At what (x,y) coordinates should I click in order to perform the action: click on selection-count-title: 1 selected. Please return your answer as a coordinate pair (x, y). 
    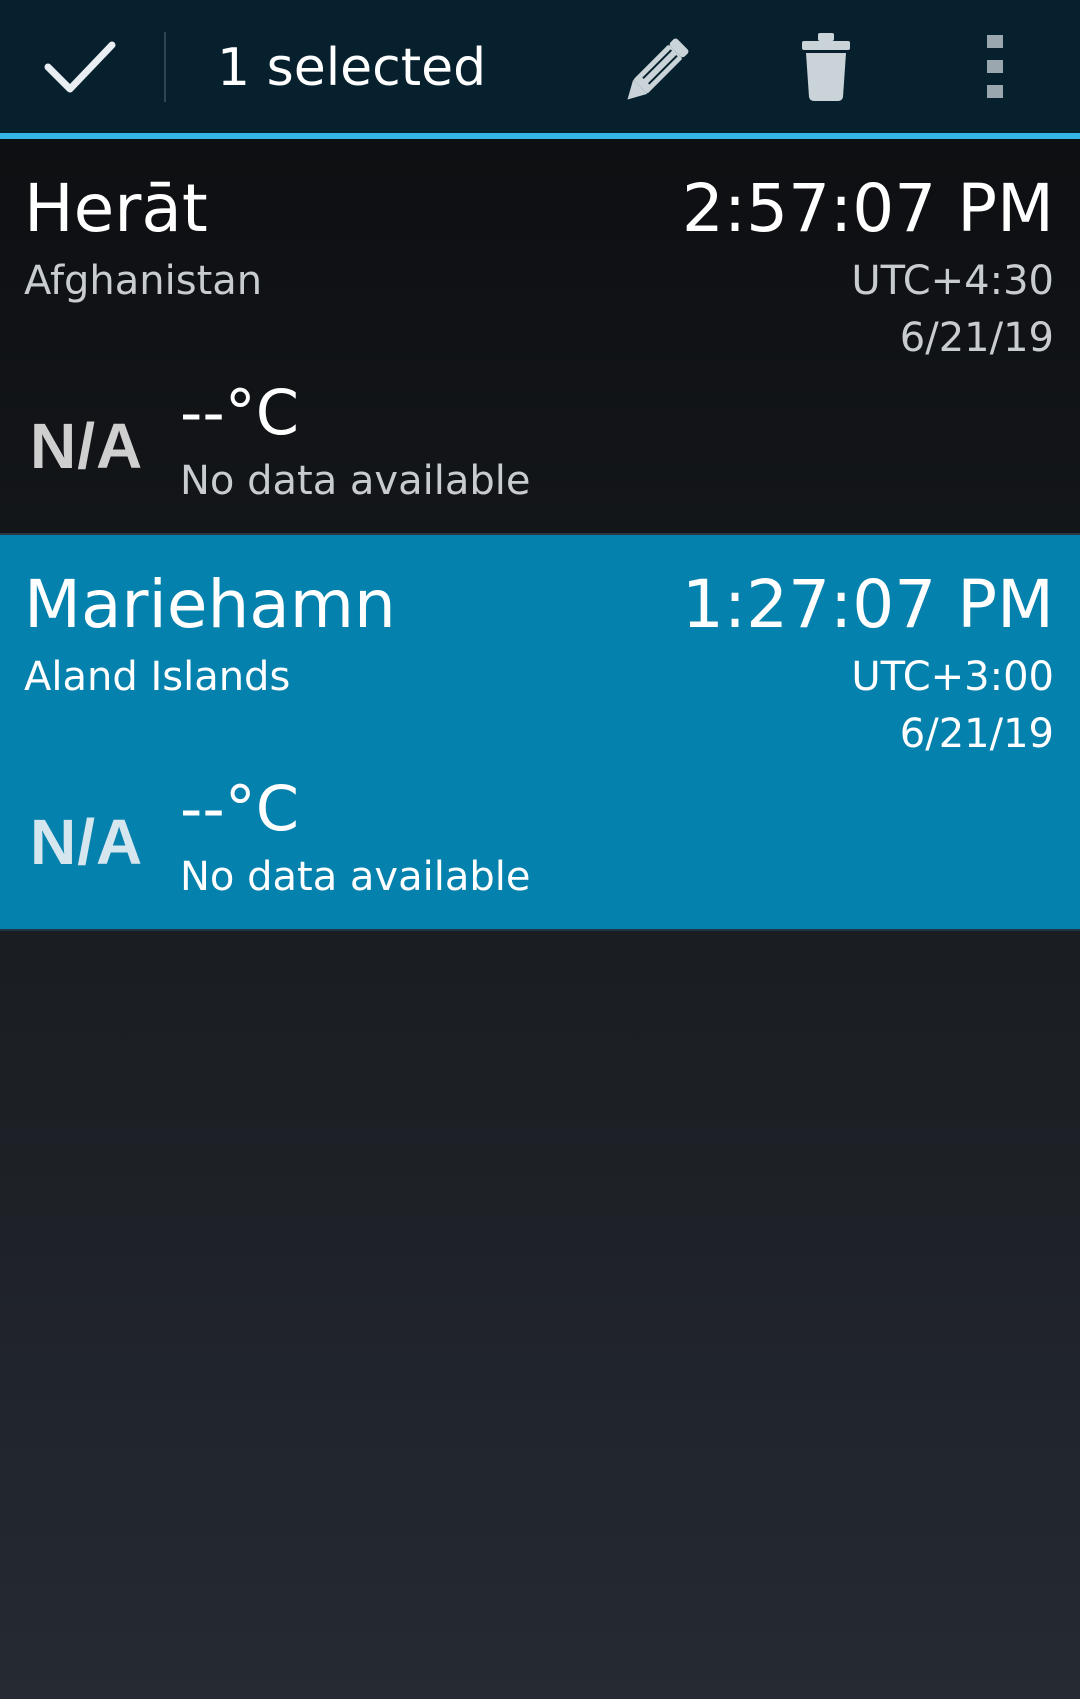
    Looking at the image, I should click on (352, 68).